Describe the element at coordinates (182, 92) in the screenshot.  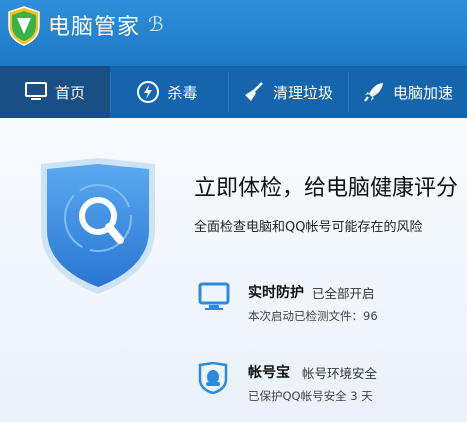
I see `tab-label: 杀毒` at that location.